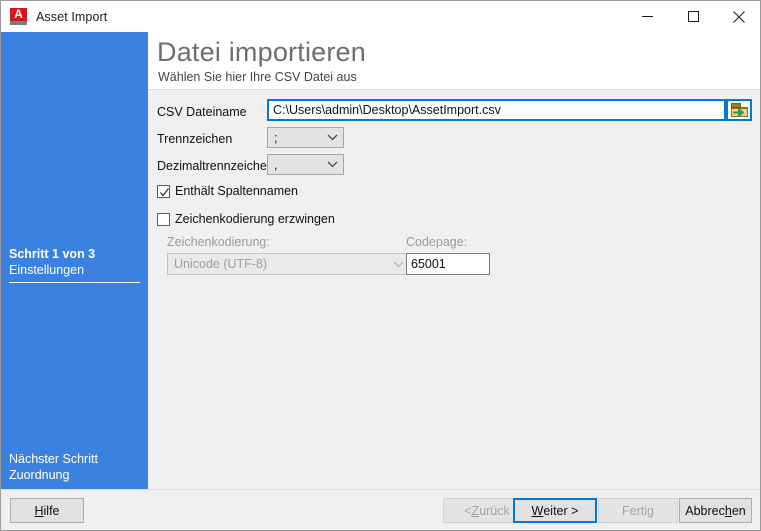  I want to click on window-controls, so click(692, 16).